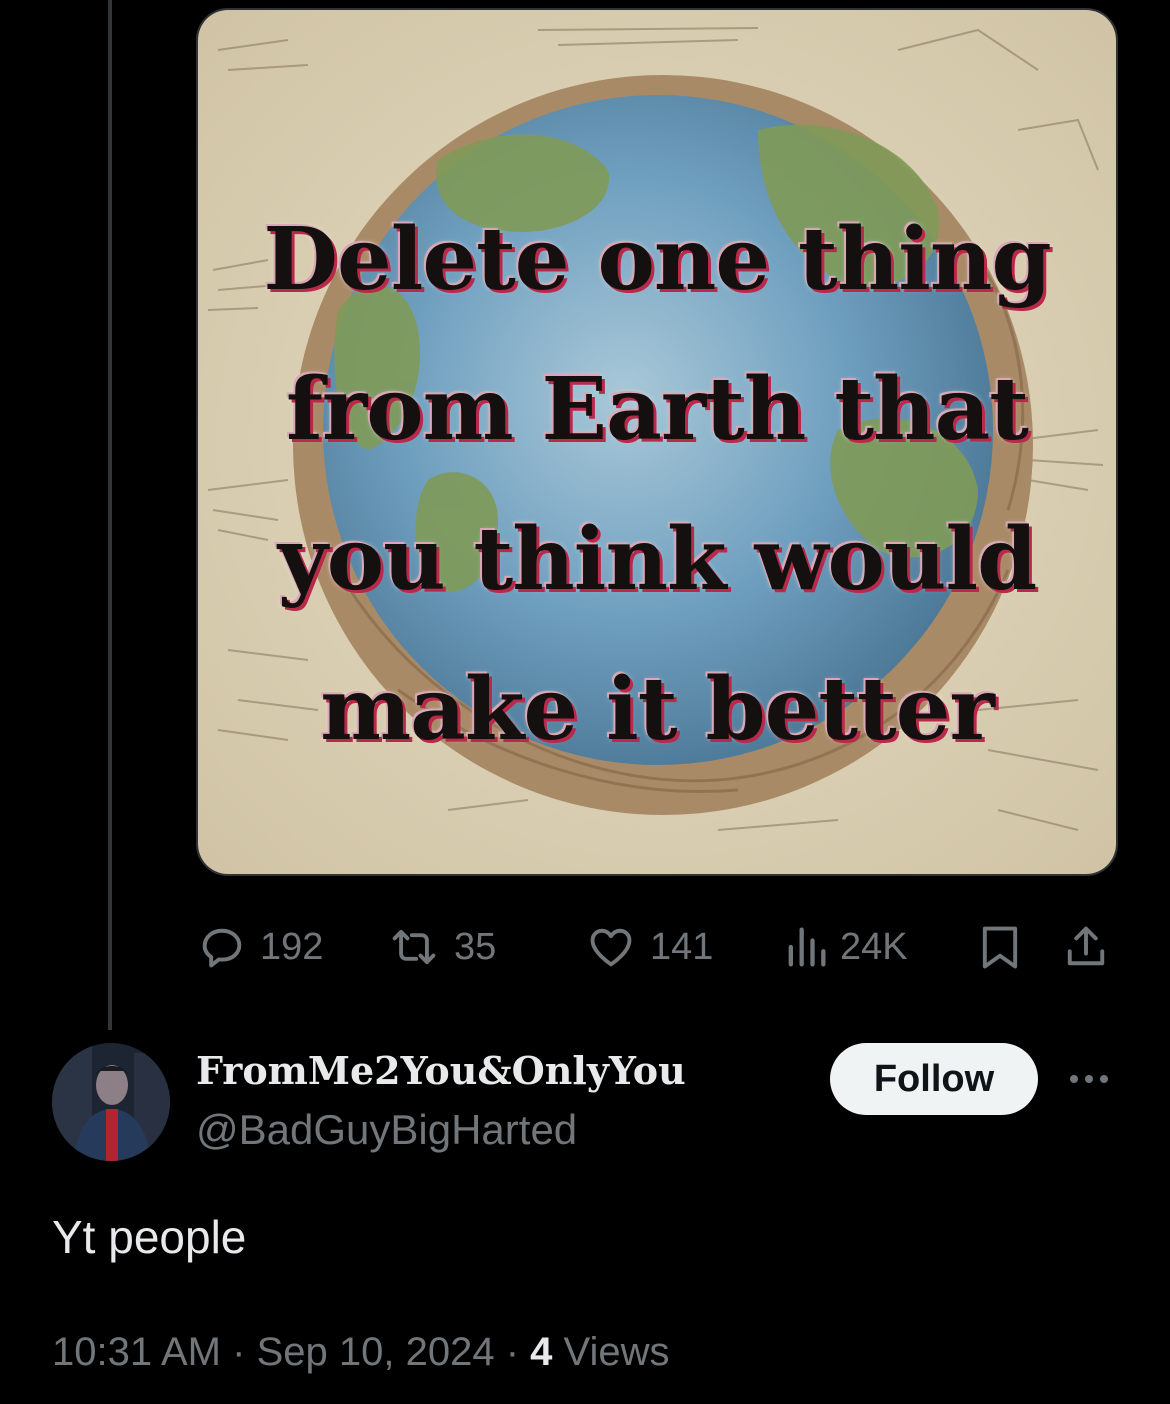 The image size is (1170, 1404). I want to click on like-icon, so click(611, 947).